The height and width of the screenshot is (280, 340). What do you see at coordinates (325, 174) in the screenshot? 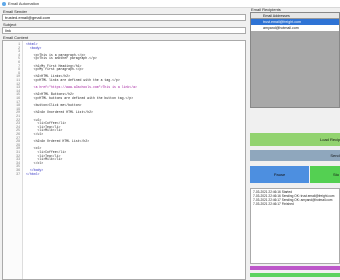
I see `stop-button: Sto` at bounding box center [325, 174].